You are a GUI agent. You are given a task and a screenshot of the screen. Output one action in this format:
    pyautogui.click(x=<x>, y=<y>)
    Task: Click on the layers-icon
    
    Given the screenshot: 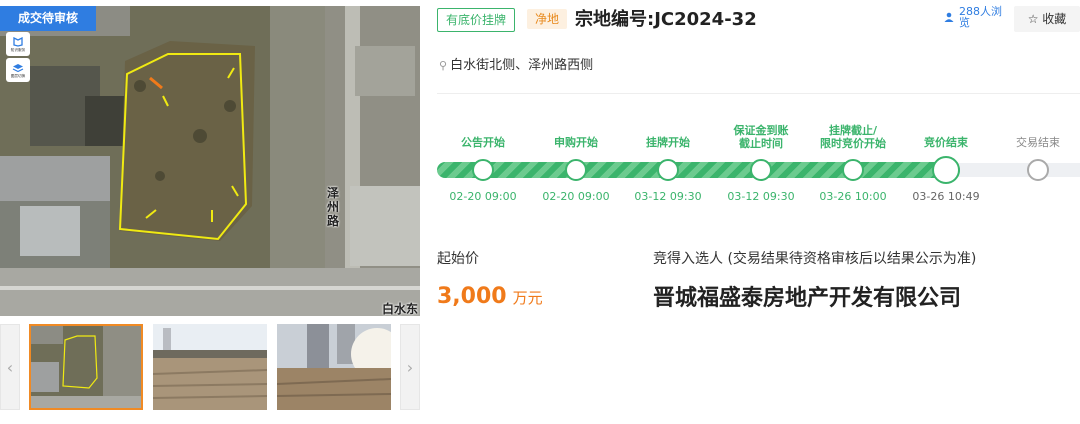 What is the action you would take?
    pyautogui.click(x=18, y=67)
    